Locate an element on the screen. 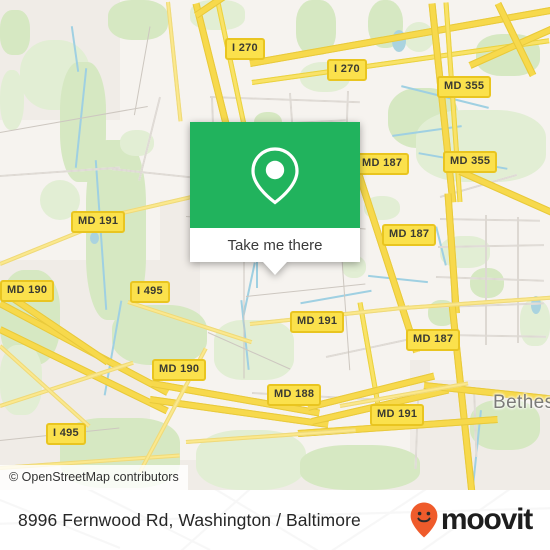  moovit-logo: moovit is located at coordinates (471, 520).